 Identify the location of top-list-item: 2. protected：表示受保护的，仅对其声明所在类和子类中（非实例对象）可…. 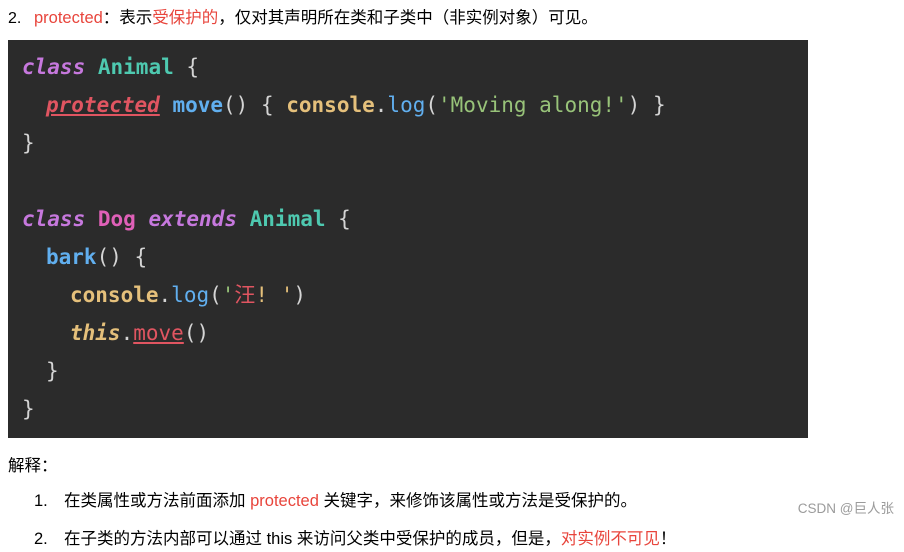
(452, 15).